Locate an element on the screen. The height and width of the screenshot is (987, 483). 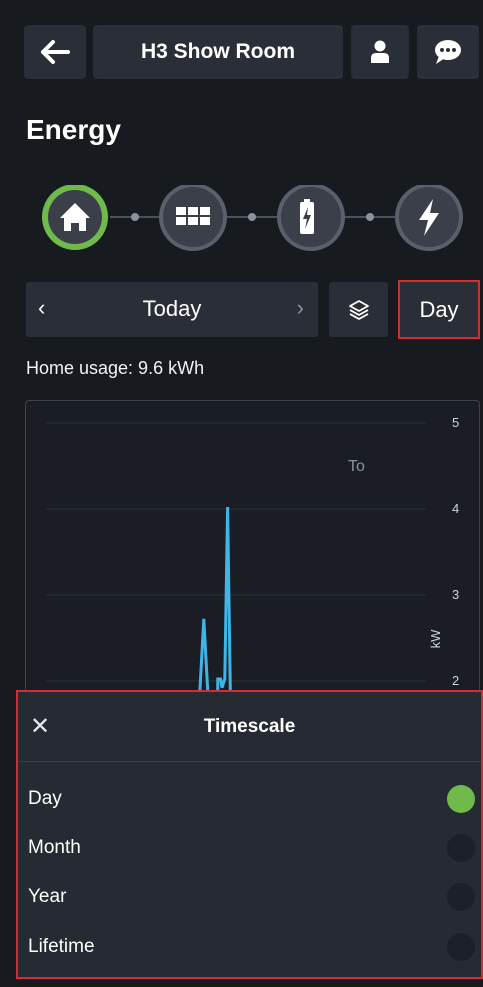
top-bar: H3 Show Room is located at coordinates (251, 52).